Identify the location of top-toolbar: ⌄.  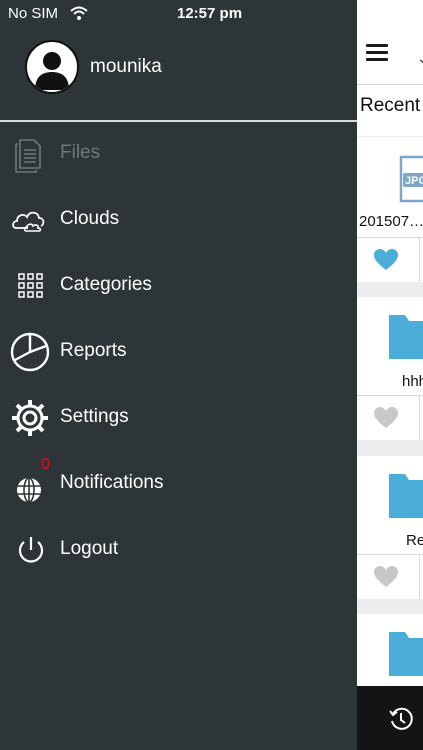
(390, 42).